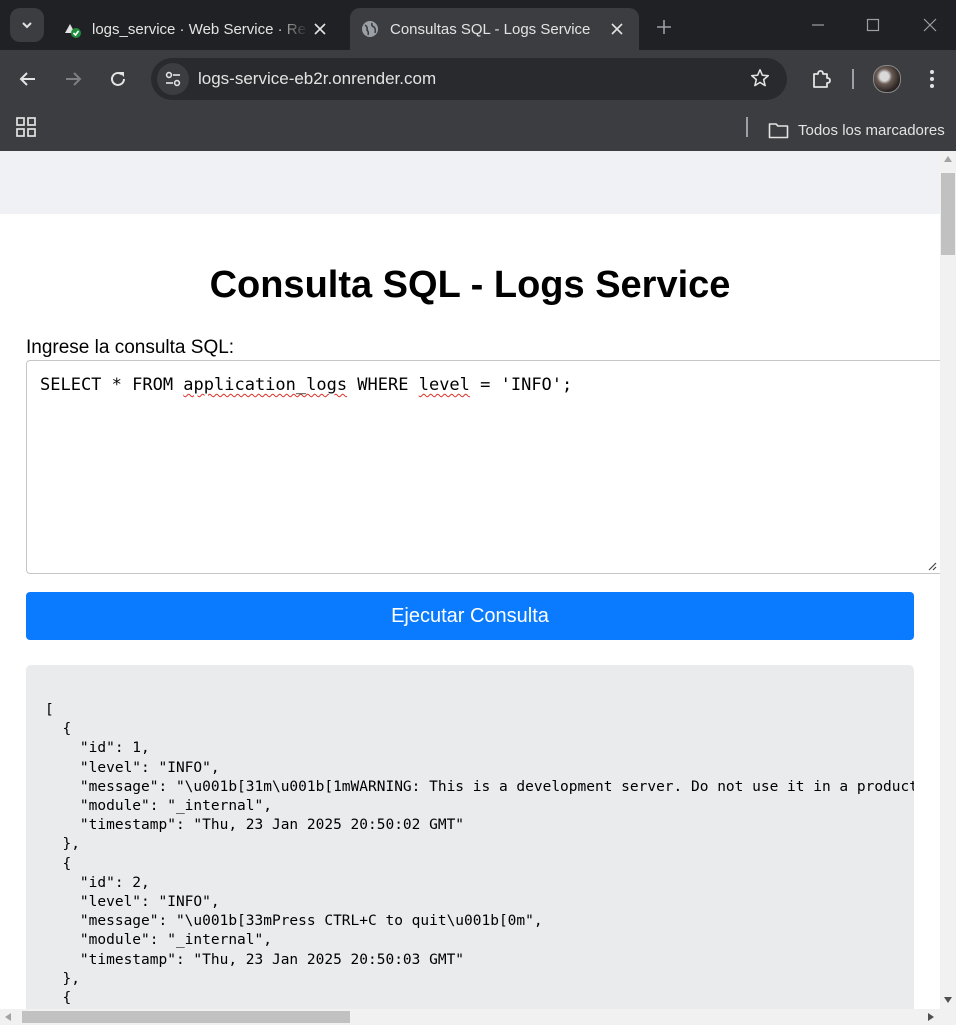  What do you see at coordinates (265, 385) in the screenshot?
I see `misspelled-word: application_logs` at bounding box center [265, 385].